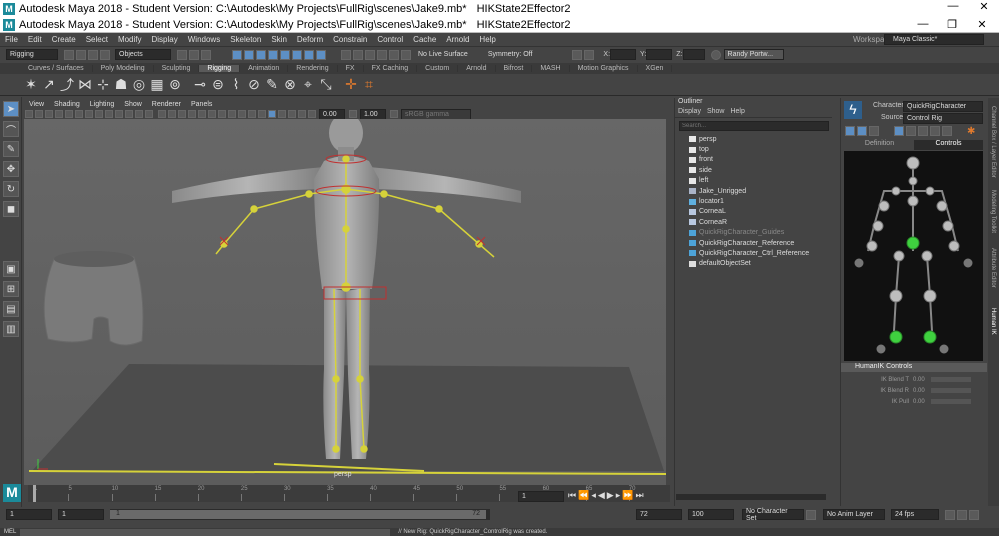 This screenshot has width=999, height=536. Describe the element at coordinates (655, 68) in the screenshot. I see `shelf-tab-xgen: XGen` at that location.